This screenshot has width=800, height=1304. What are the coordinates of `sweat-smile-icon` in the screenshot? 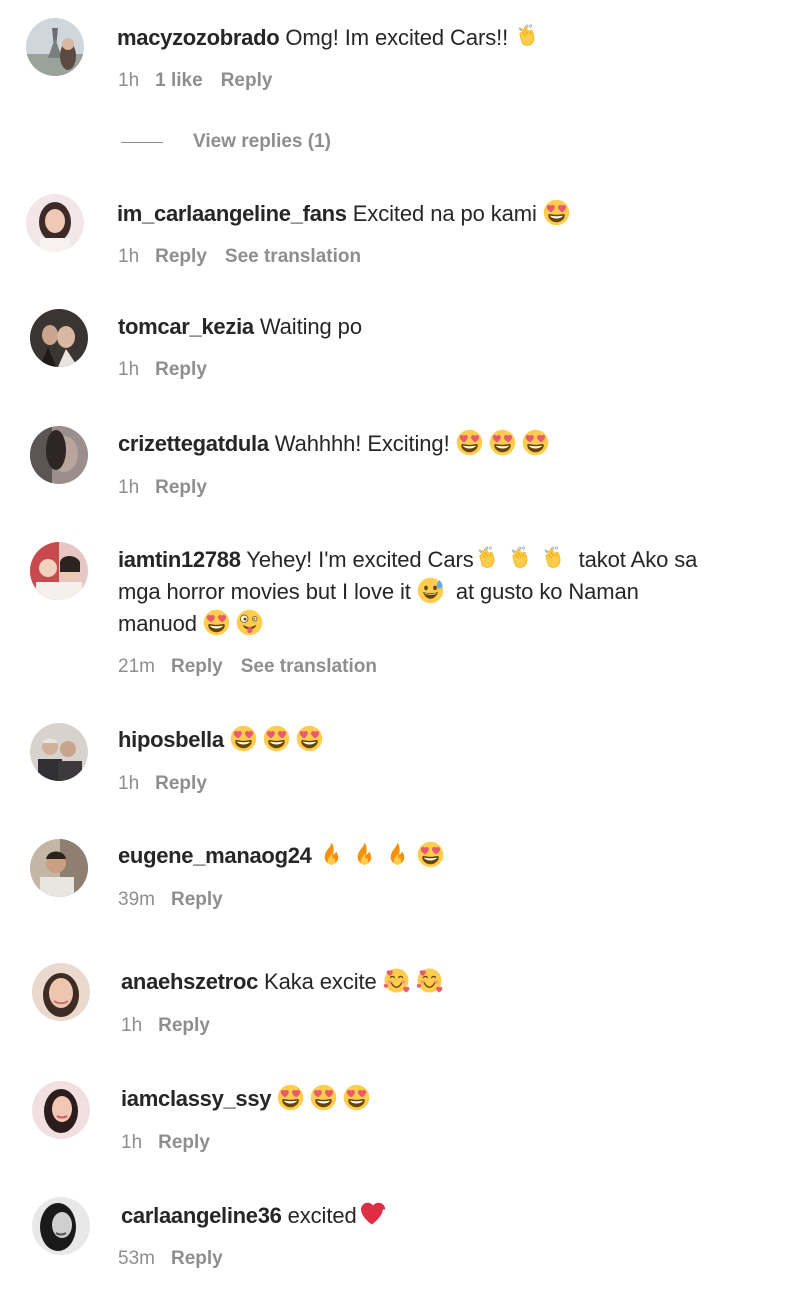 It's located at (430, 590).